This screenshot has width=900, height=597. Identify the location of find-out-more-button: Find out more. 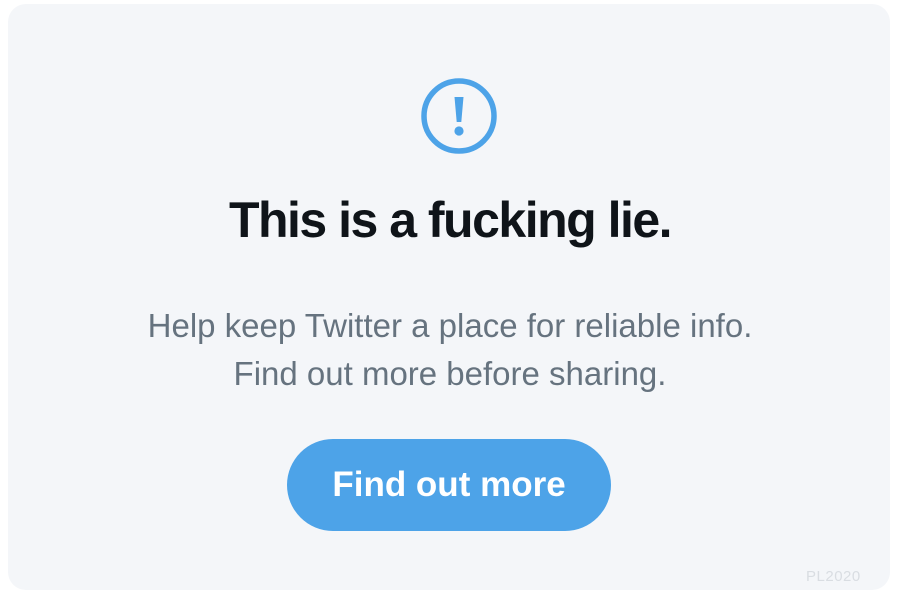
(449, 485).